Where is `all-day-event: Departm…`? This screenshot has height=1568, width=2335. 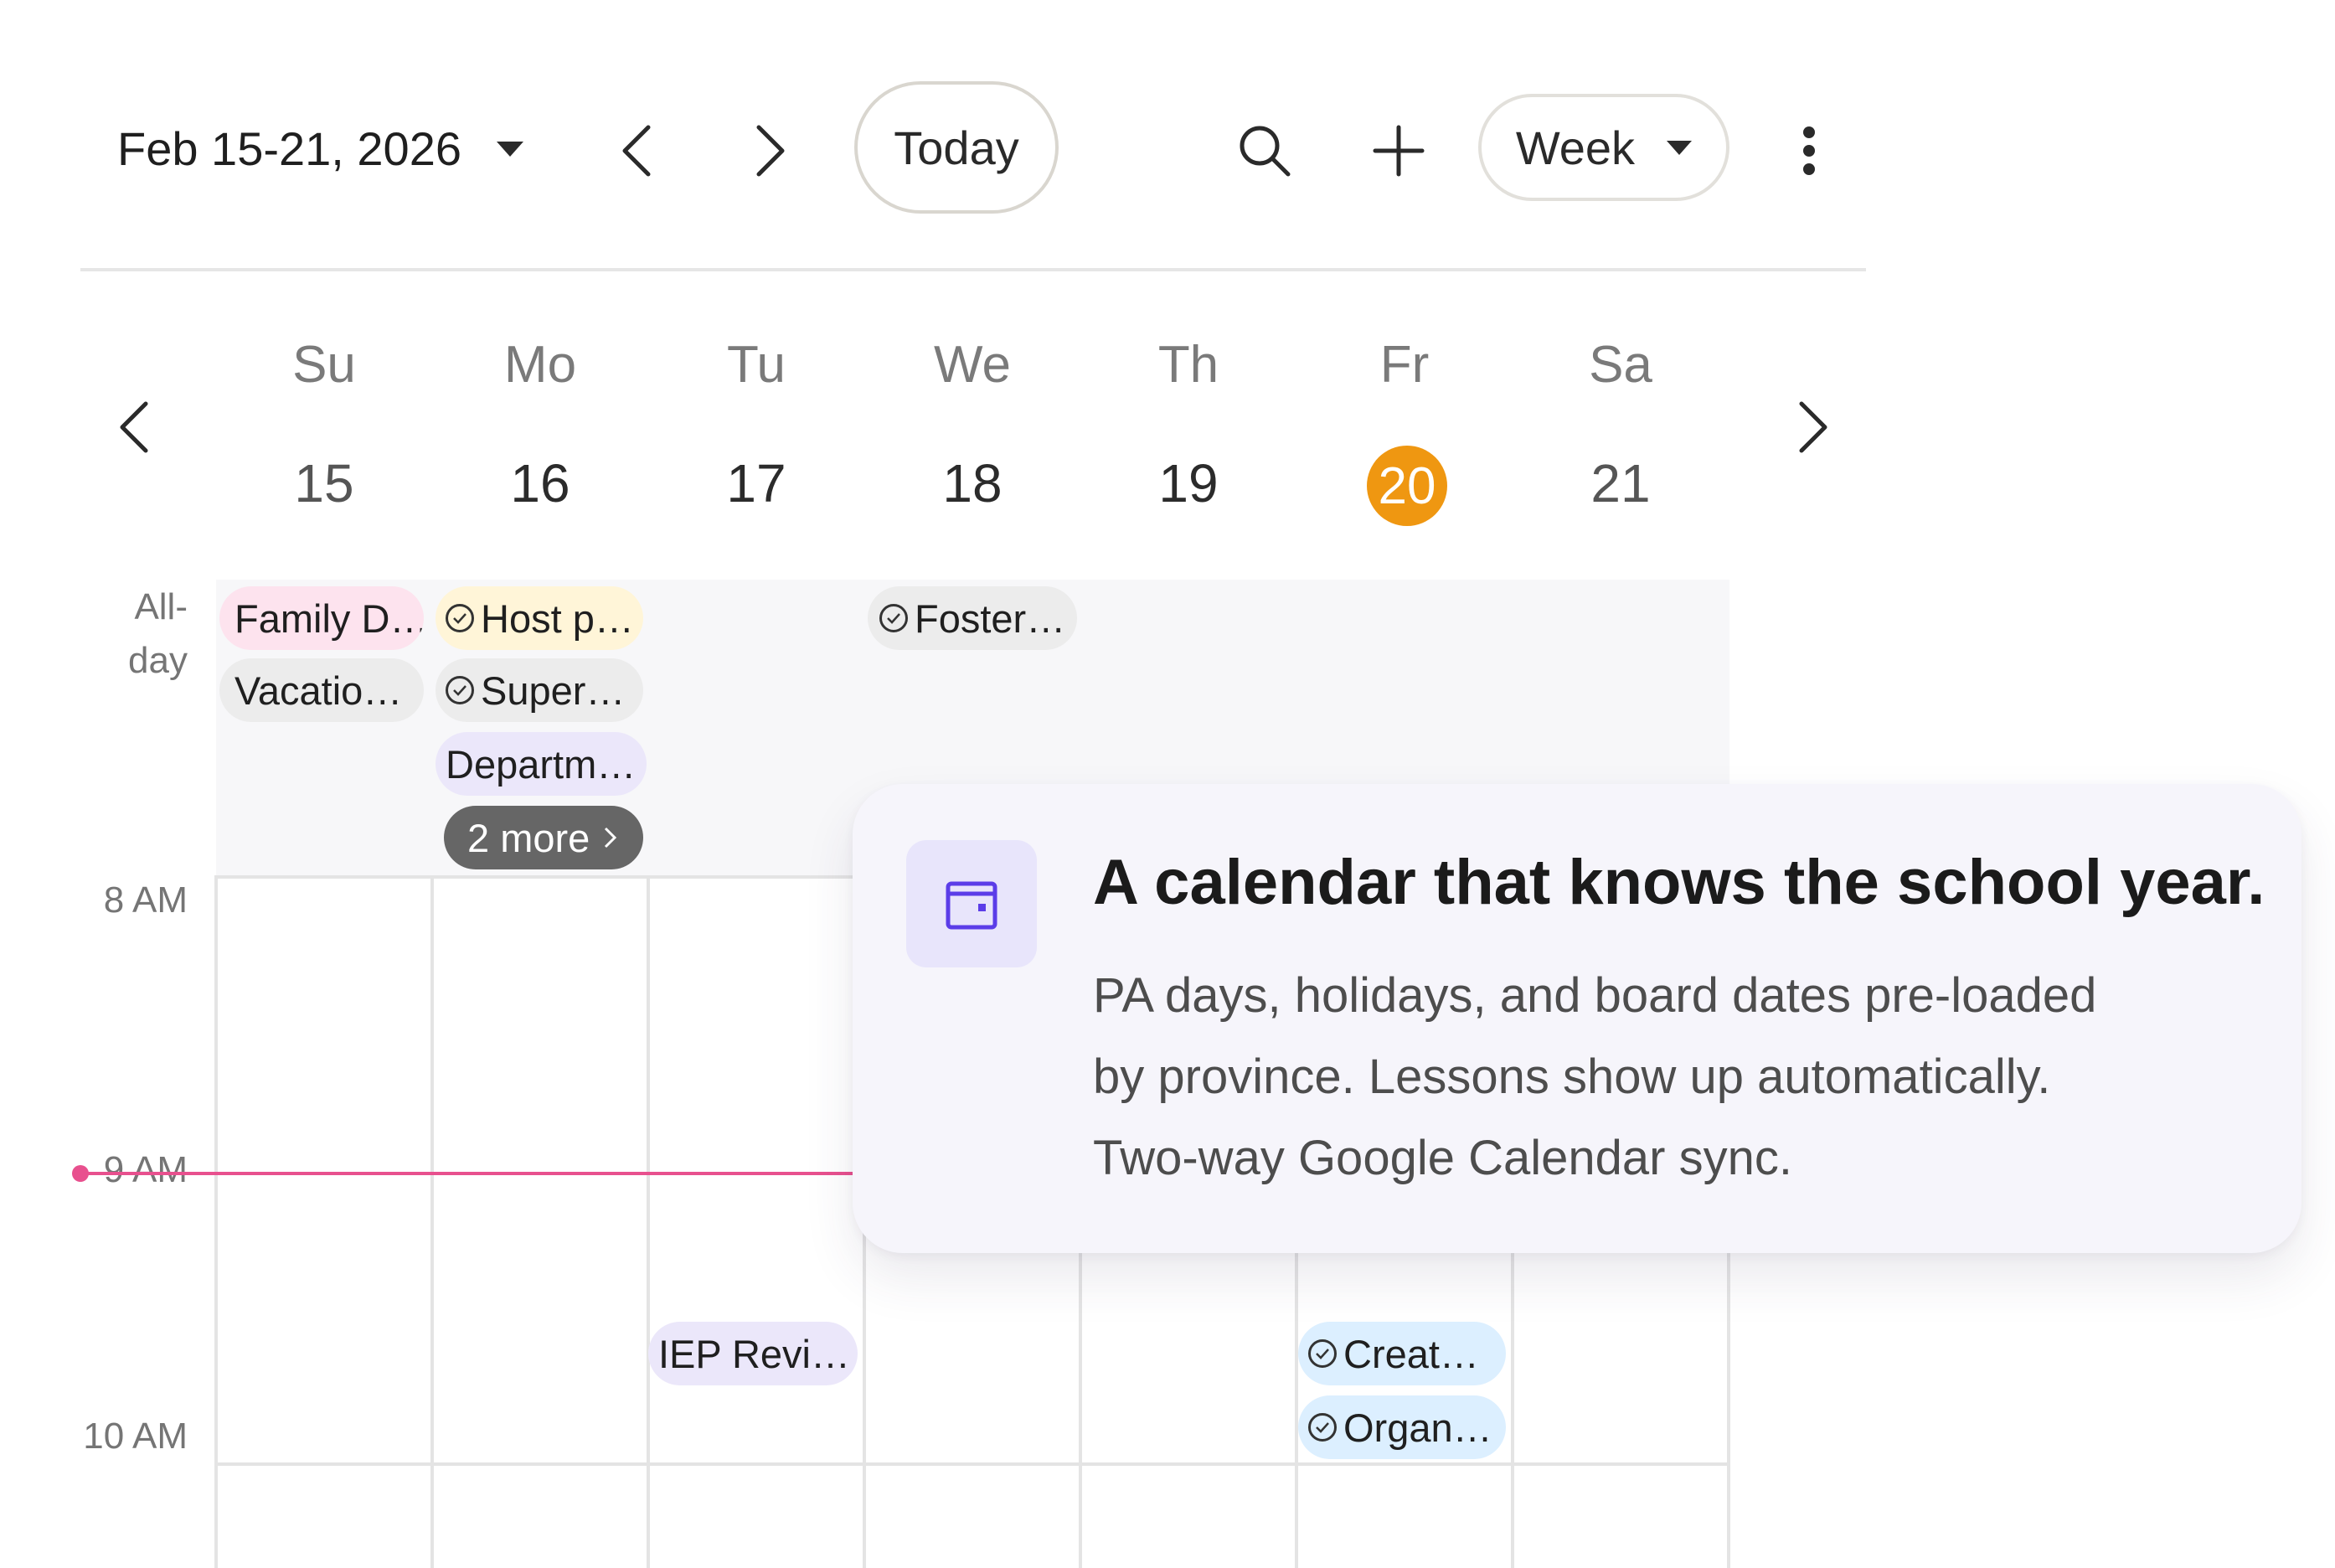
all-day-event: Departm… is located at coordinates (541, 764).